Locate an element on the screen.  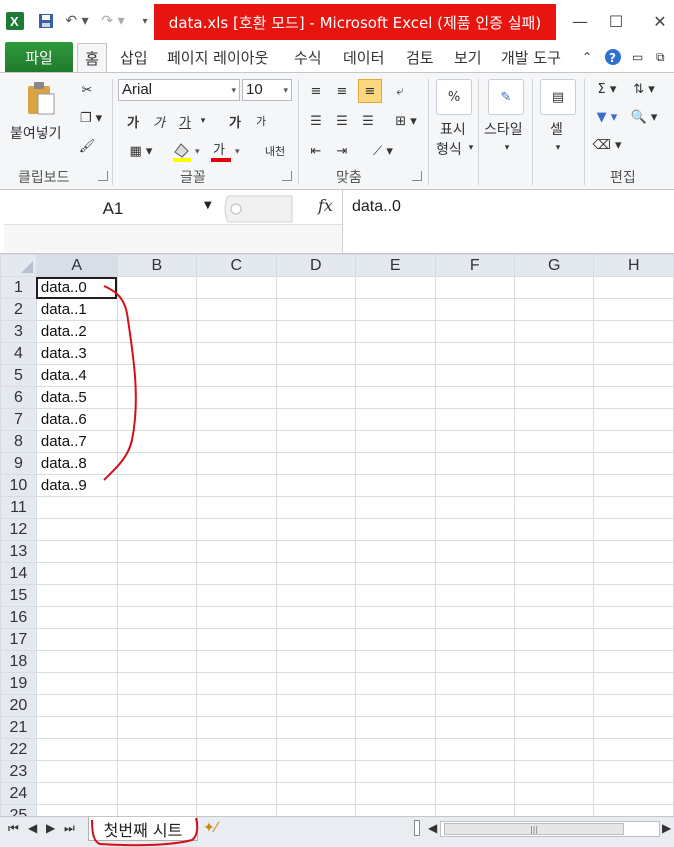
alignment-dialog-launcher is located at coordinates (417, 176).